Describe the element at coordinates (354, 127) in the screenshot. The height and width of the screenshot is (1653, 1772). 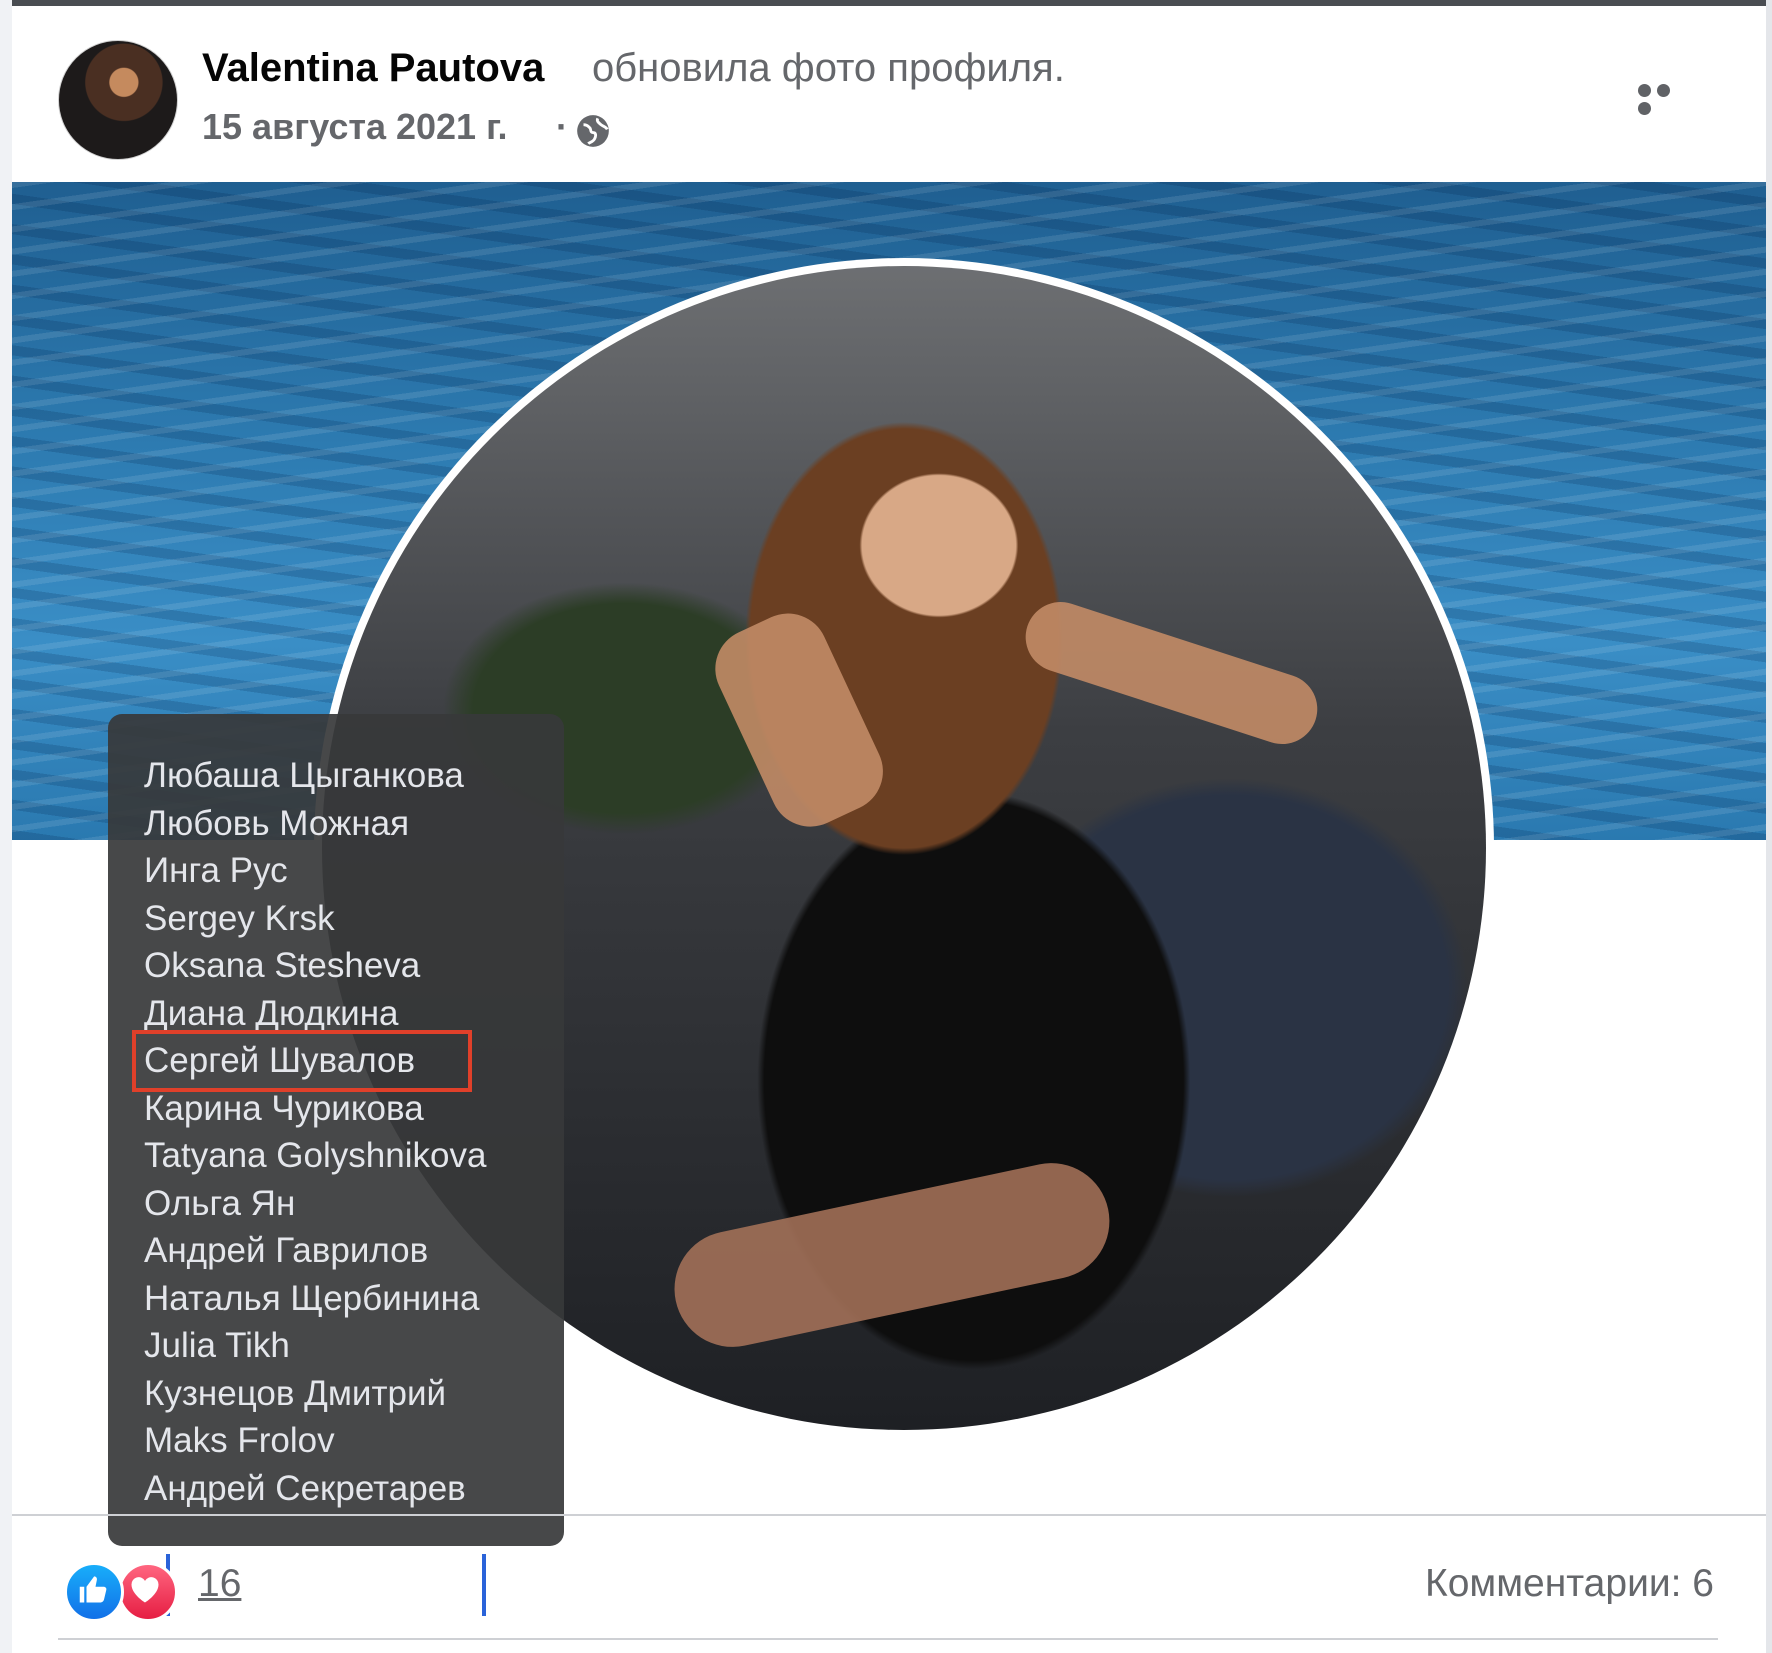
I see `post-date: 15 августа 2021 г.` at that location.